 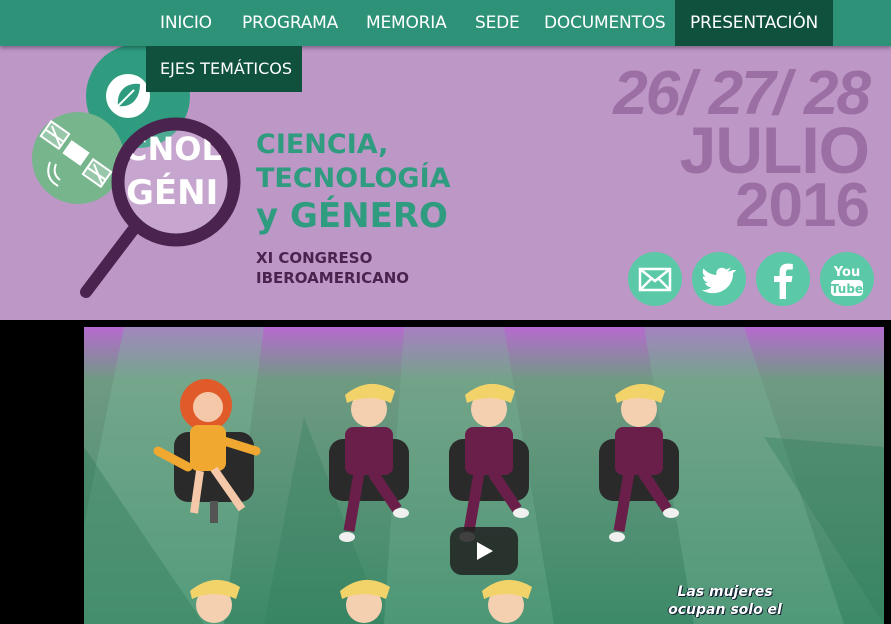 I want to click on leaf-icon, so click(x=128, y=96).